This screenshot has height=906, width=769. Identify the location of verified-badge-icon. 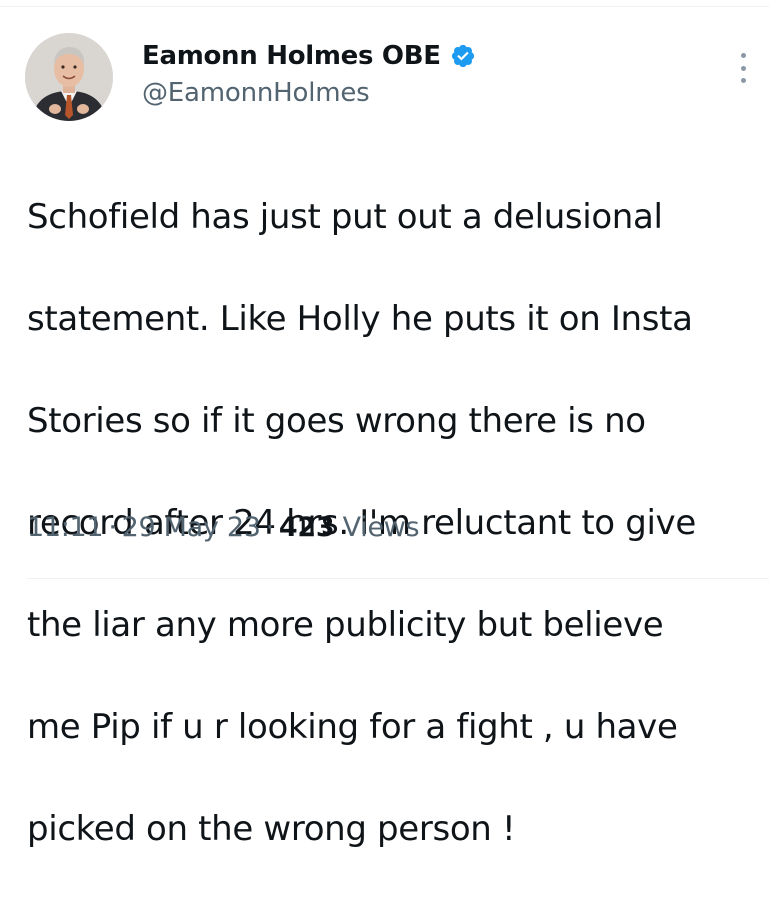
(463, 56).